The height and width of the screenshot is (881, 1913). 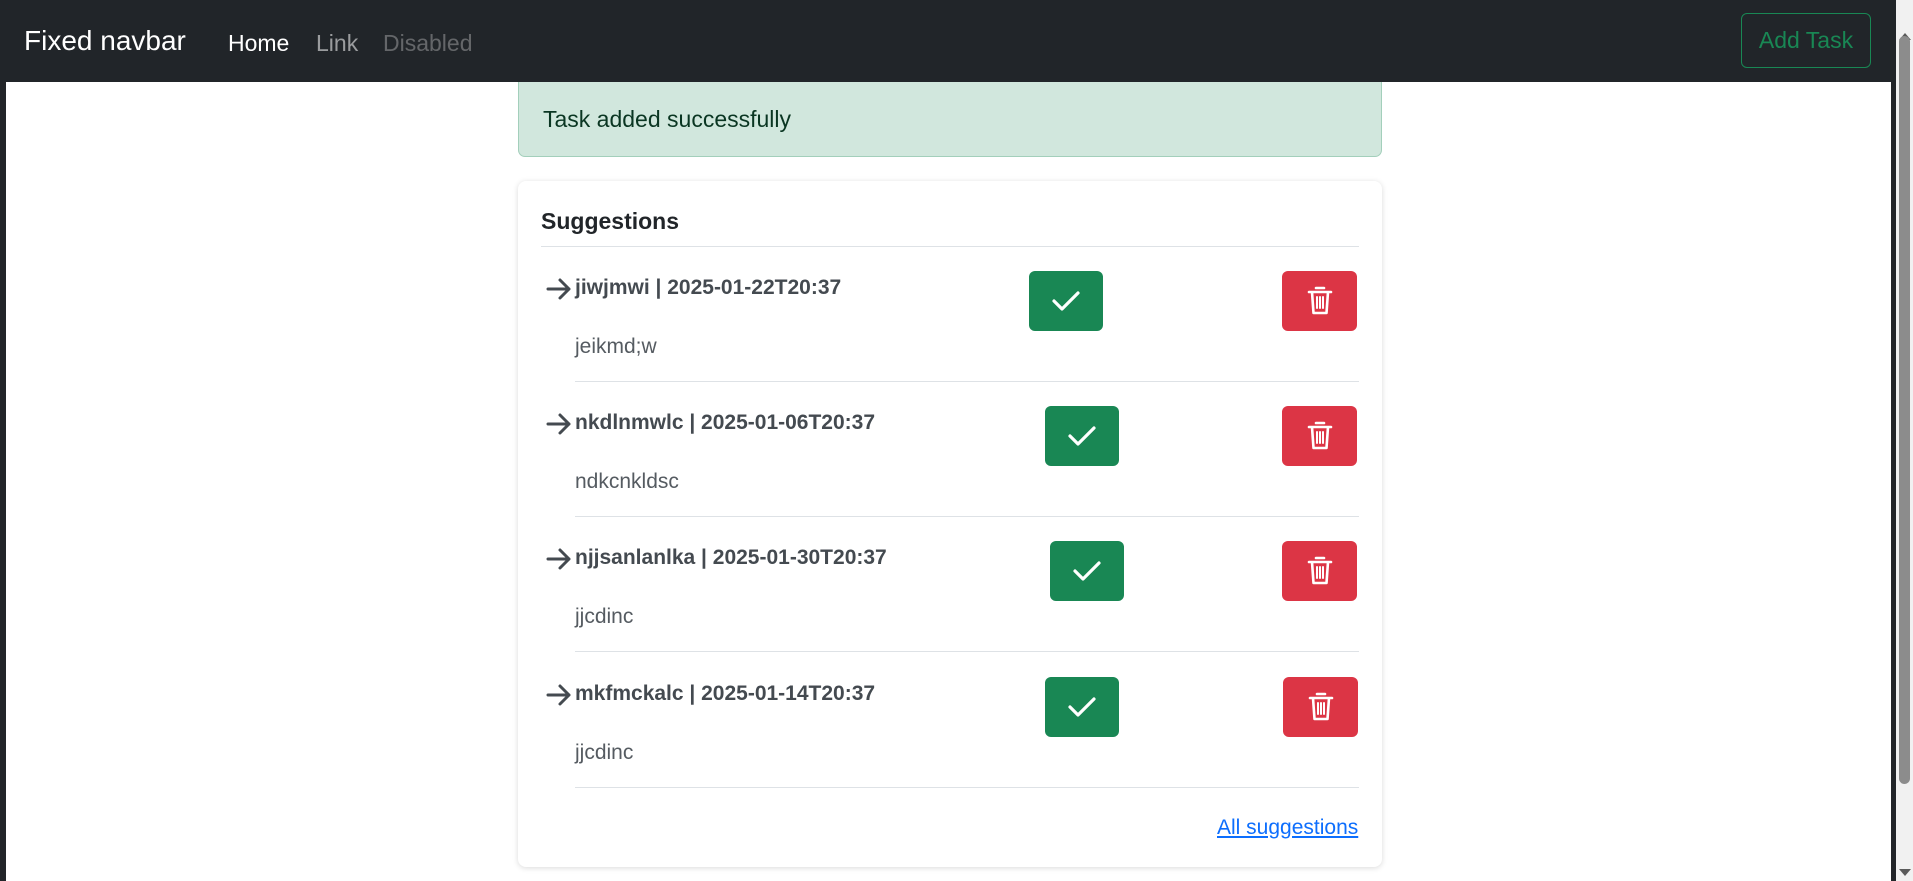 I want to click on suggestion-description: ndkcnkldsc, so click(x=627, y=481).